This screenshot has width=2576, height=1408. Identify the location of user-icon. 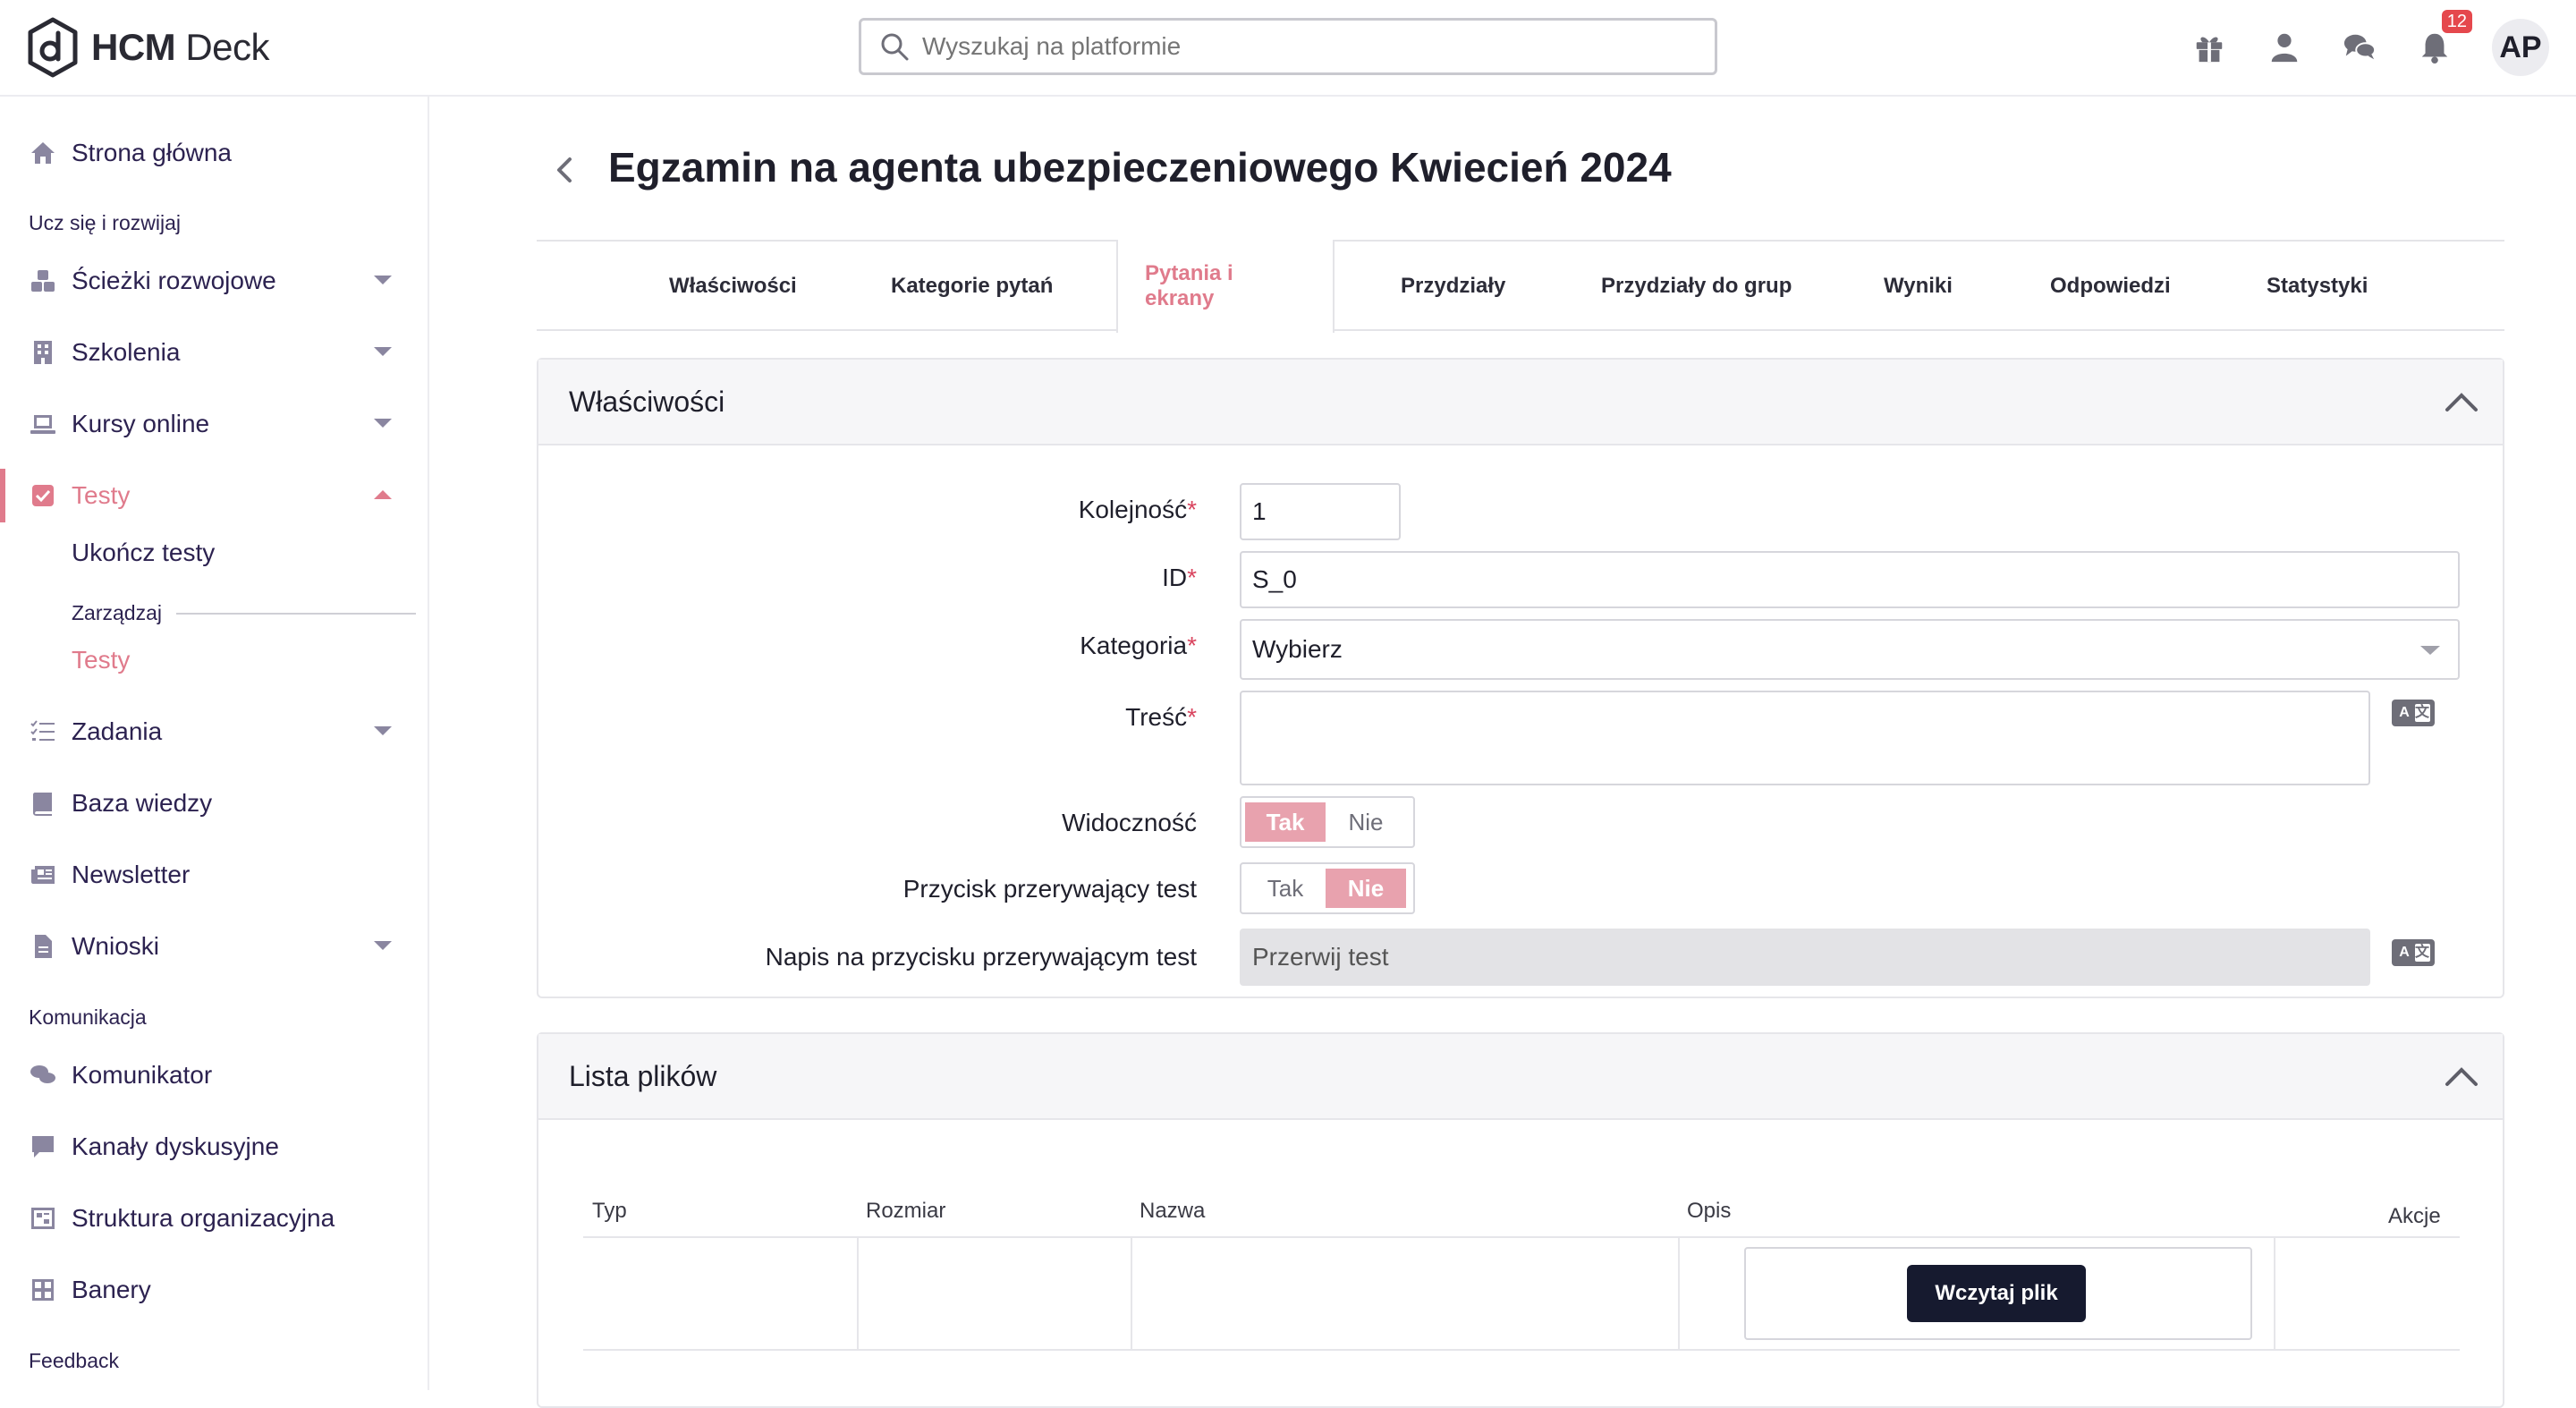
(2284, 47).